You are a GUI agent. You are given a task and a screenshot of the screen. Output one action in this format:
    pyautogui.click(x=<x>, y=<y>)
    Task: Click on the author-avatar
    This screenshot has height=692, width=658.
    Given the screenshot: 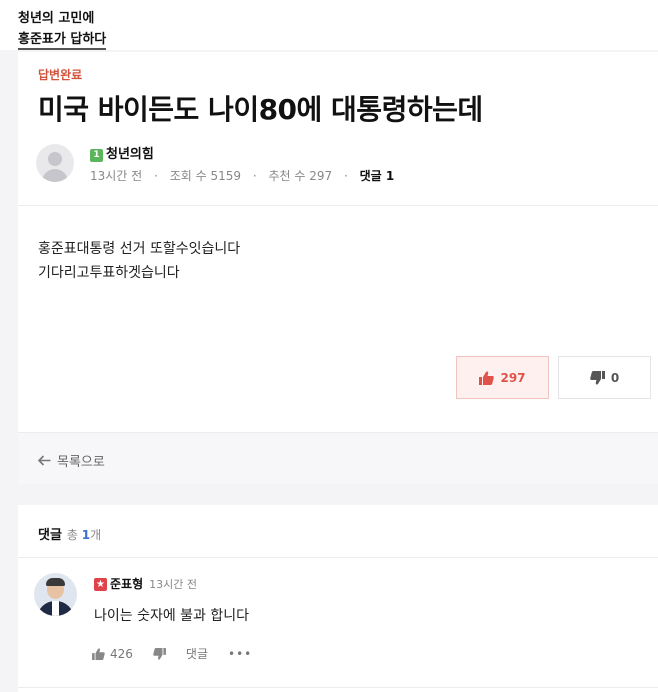 What is the action you would take?
    pyautogui.click(x=55, y=163)
    